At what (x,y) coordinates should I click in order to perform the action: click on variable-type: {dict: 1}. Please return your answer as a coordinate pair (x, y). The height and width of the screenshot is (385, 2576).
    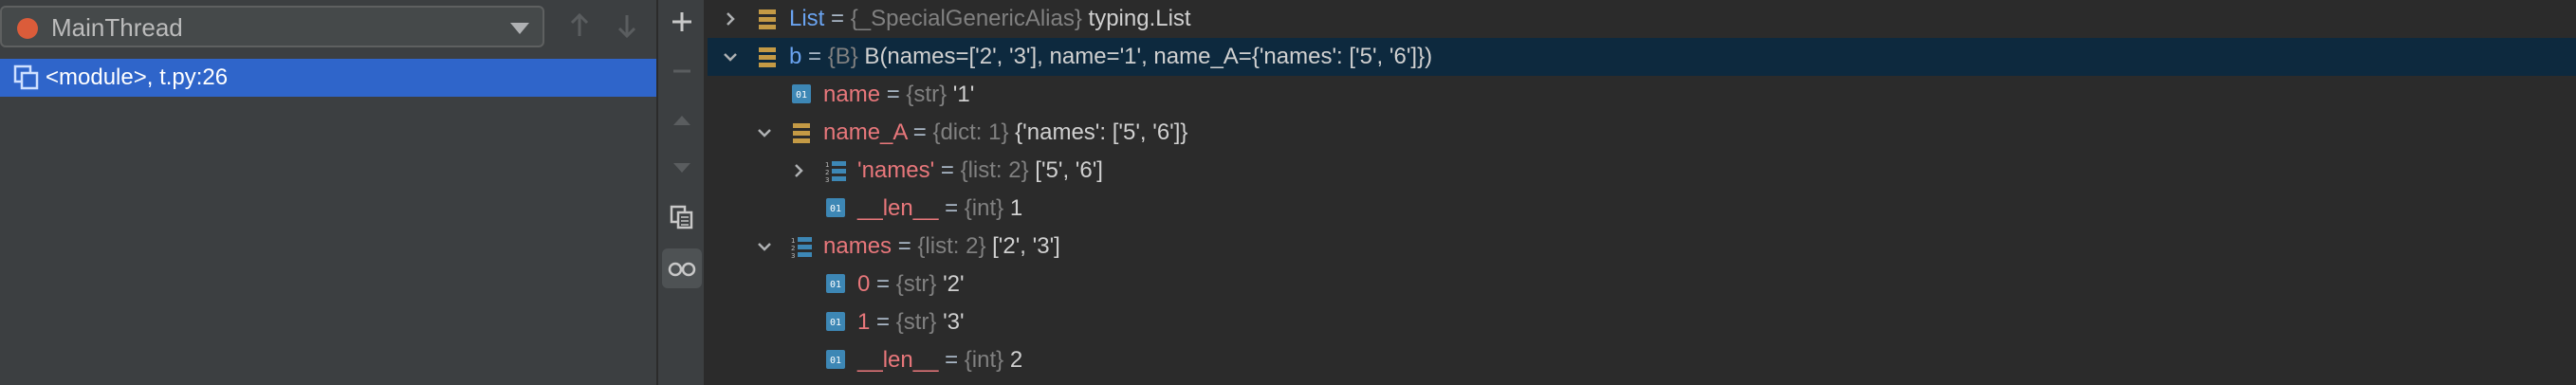
    Looking at the image, I should click on (970, 132).